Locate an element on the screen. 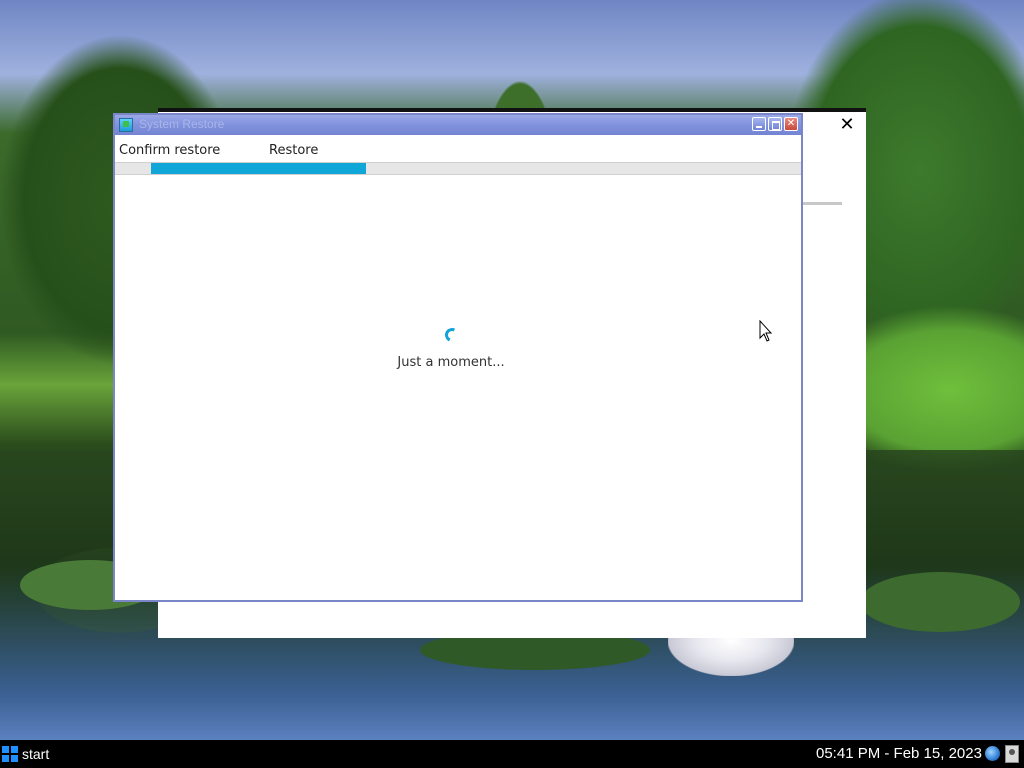  step-confirm-restore: Confirm restore is located at coordinates (170, 150).